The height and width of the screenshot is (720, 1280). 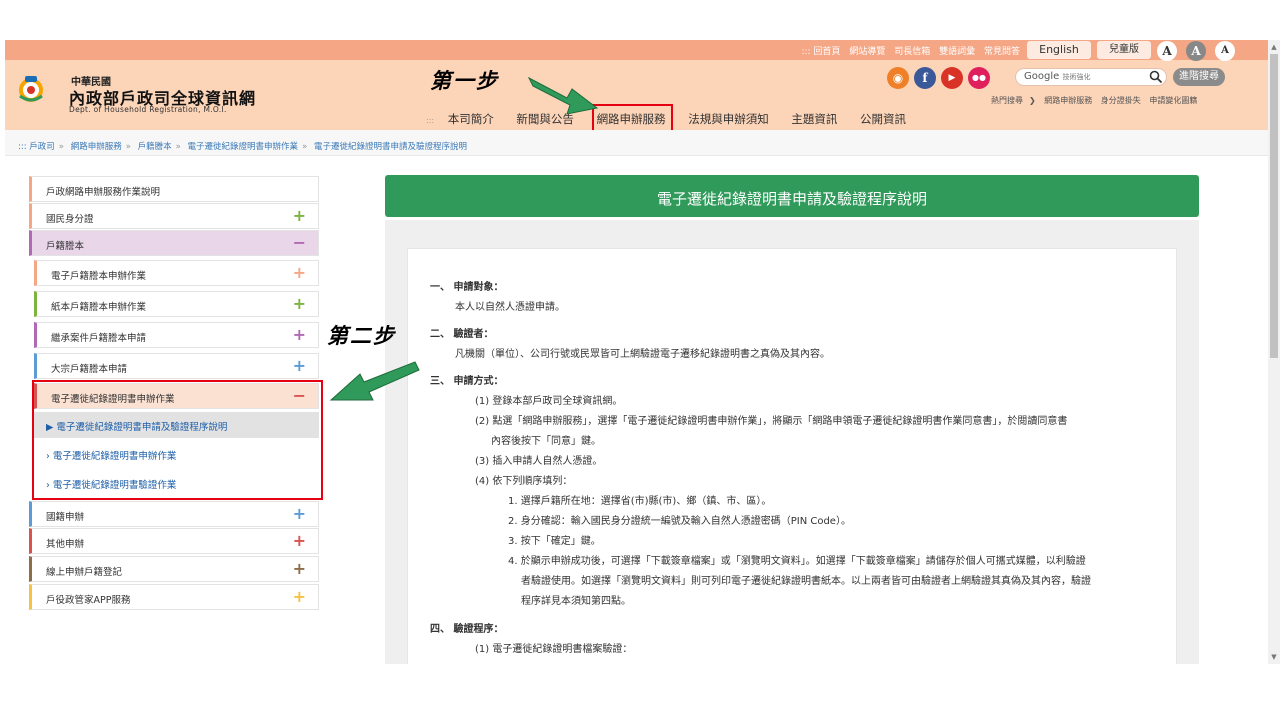 What do you see at coordinates (174, 189) in the screenshot?
I see `sidebar-item-guide: 戶政網路申辦服務作業說明` at bounding box center [174, 189].